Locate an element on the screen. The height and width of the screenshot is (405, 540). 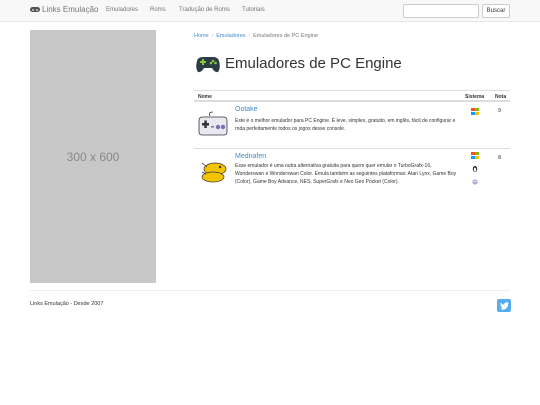
footer-divider is located at coordinates (270, 290).